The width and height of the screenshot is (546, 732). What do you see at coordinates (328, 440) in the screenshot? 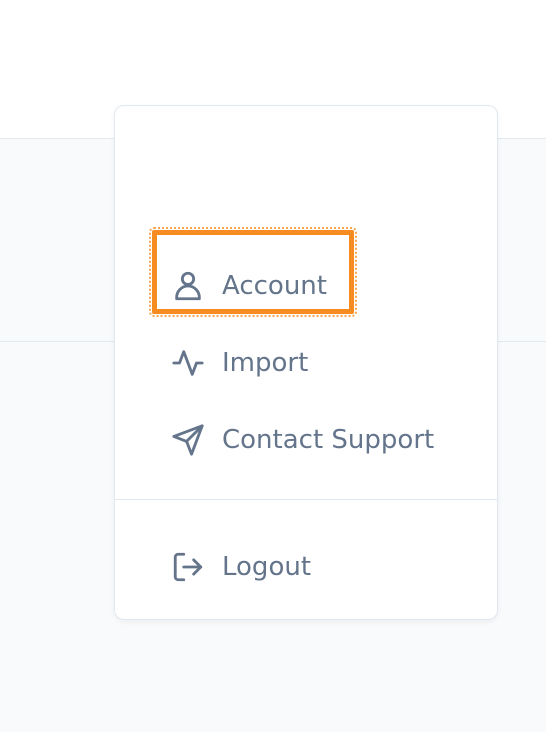
I see `menu-item-label: Contact Support` at bounding box center [328, 440].